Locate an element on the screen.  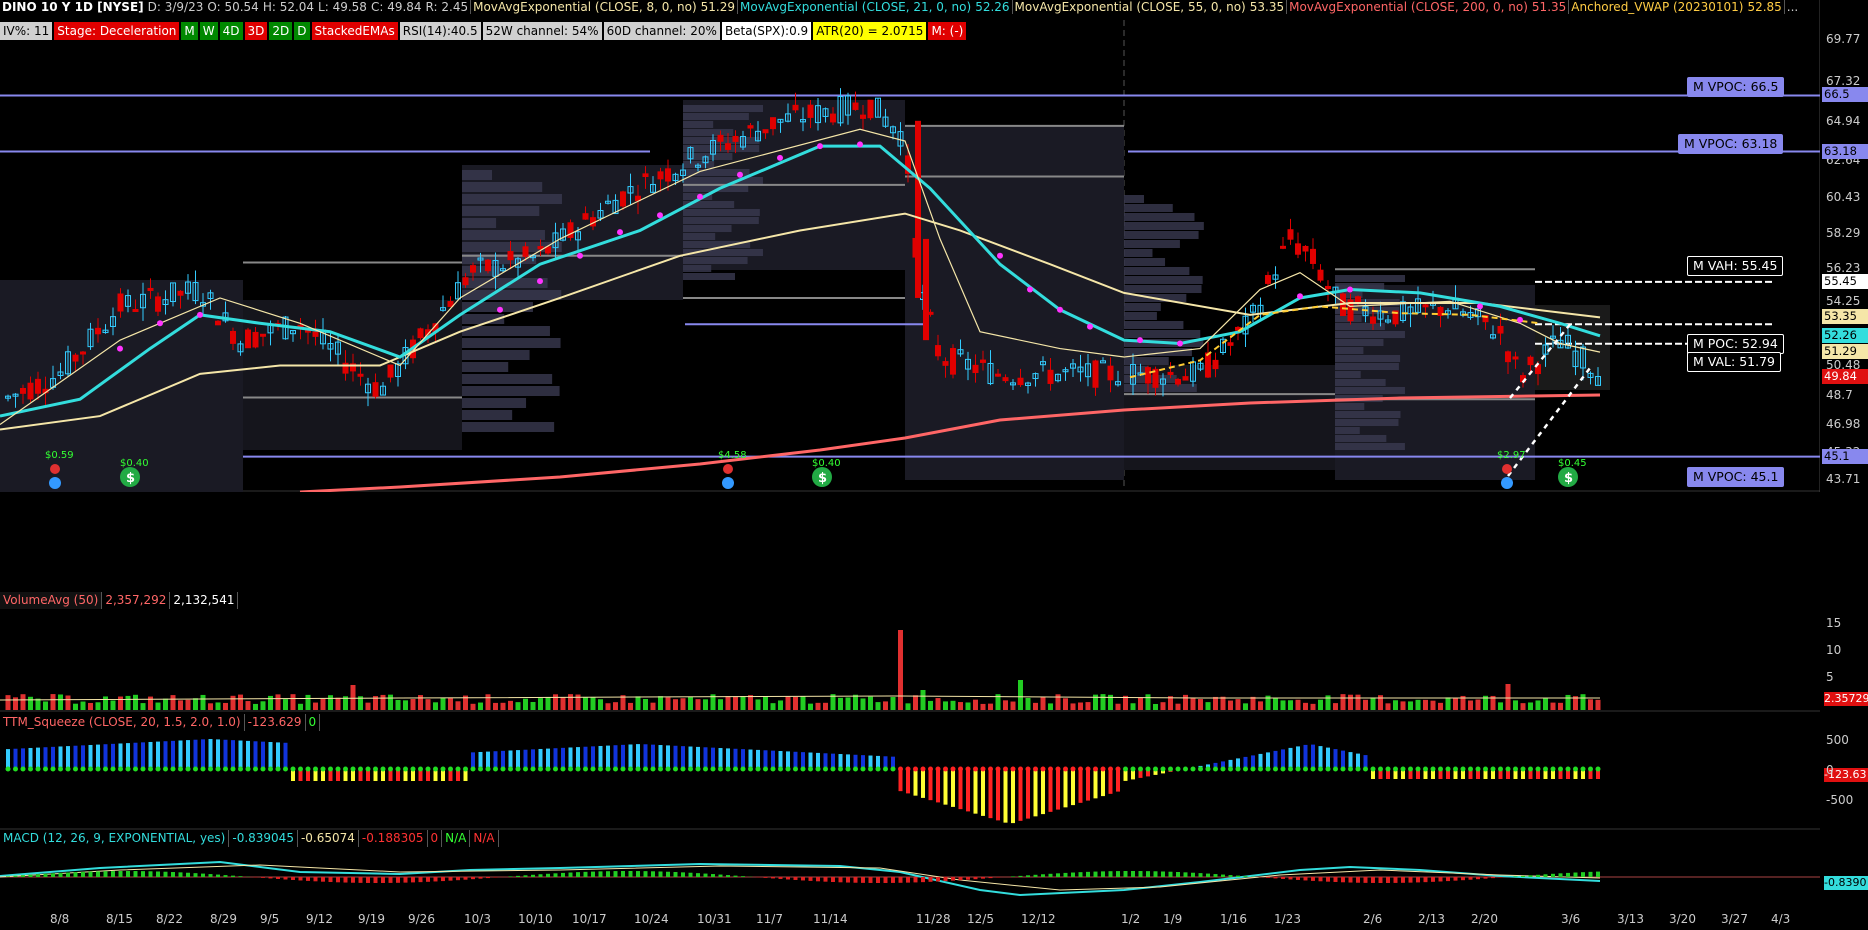
annotation-label-0: M VPOC: 66.5 is located at coordinates (1736, 87).